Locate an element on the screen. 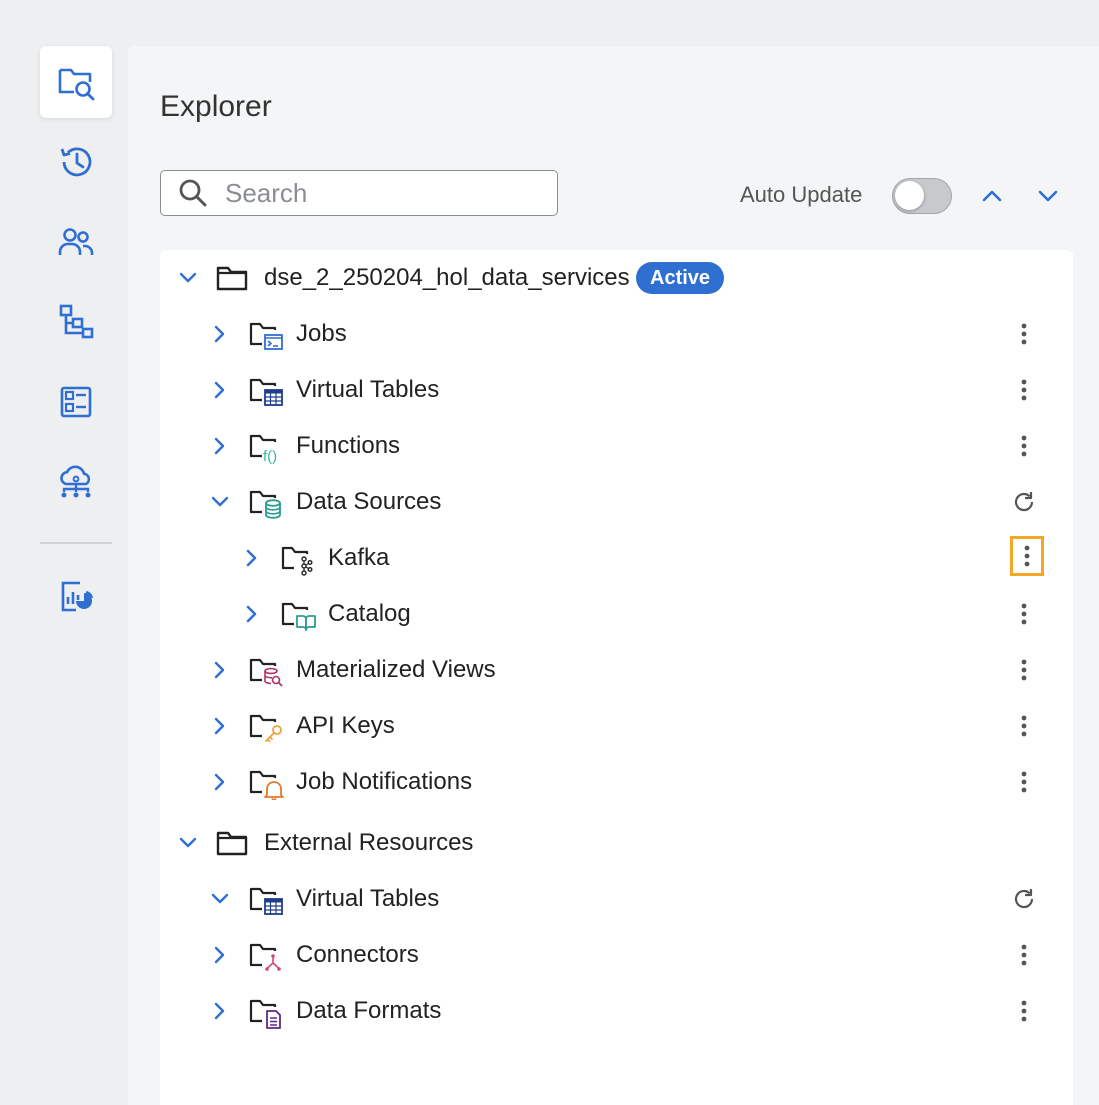  tree-node-data-sources: Data Sources is located at coordinates (616, 502).